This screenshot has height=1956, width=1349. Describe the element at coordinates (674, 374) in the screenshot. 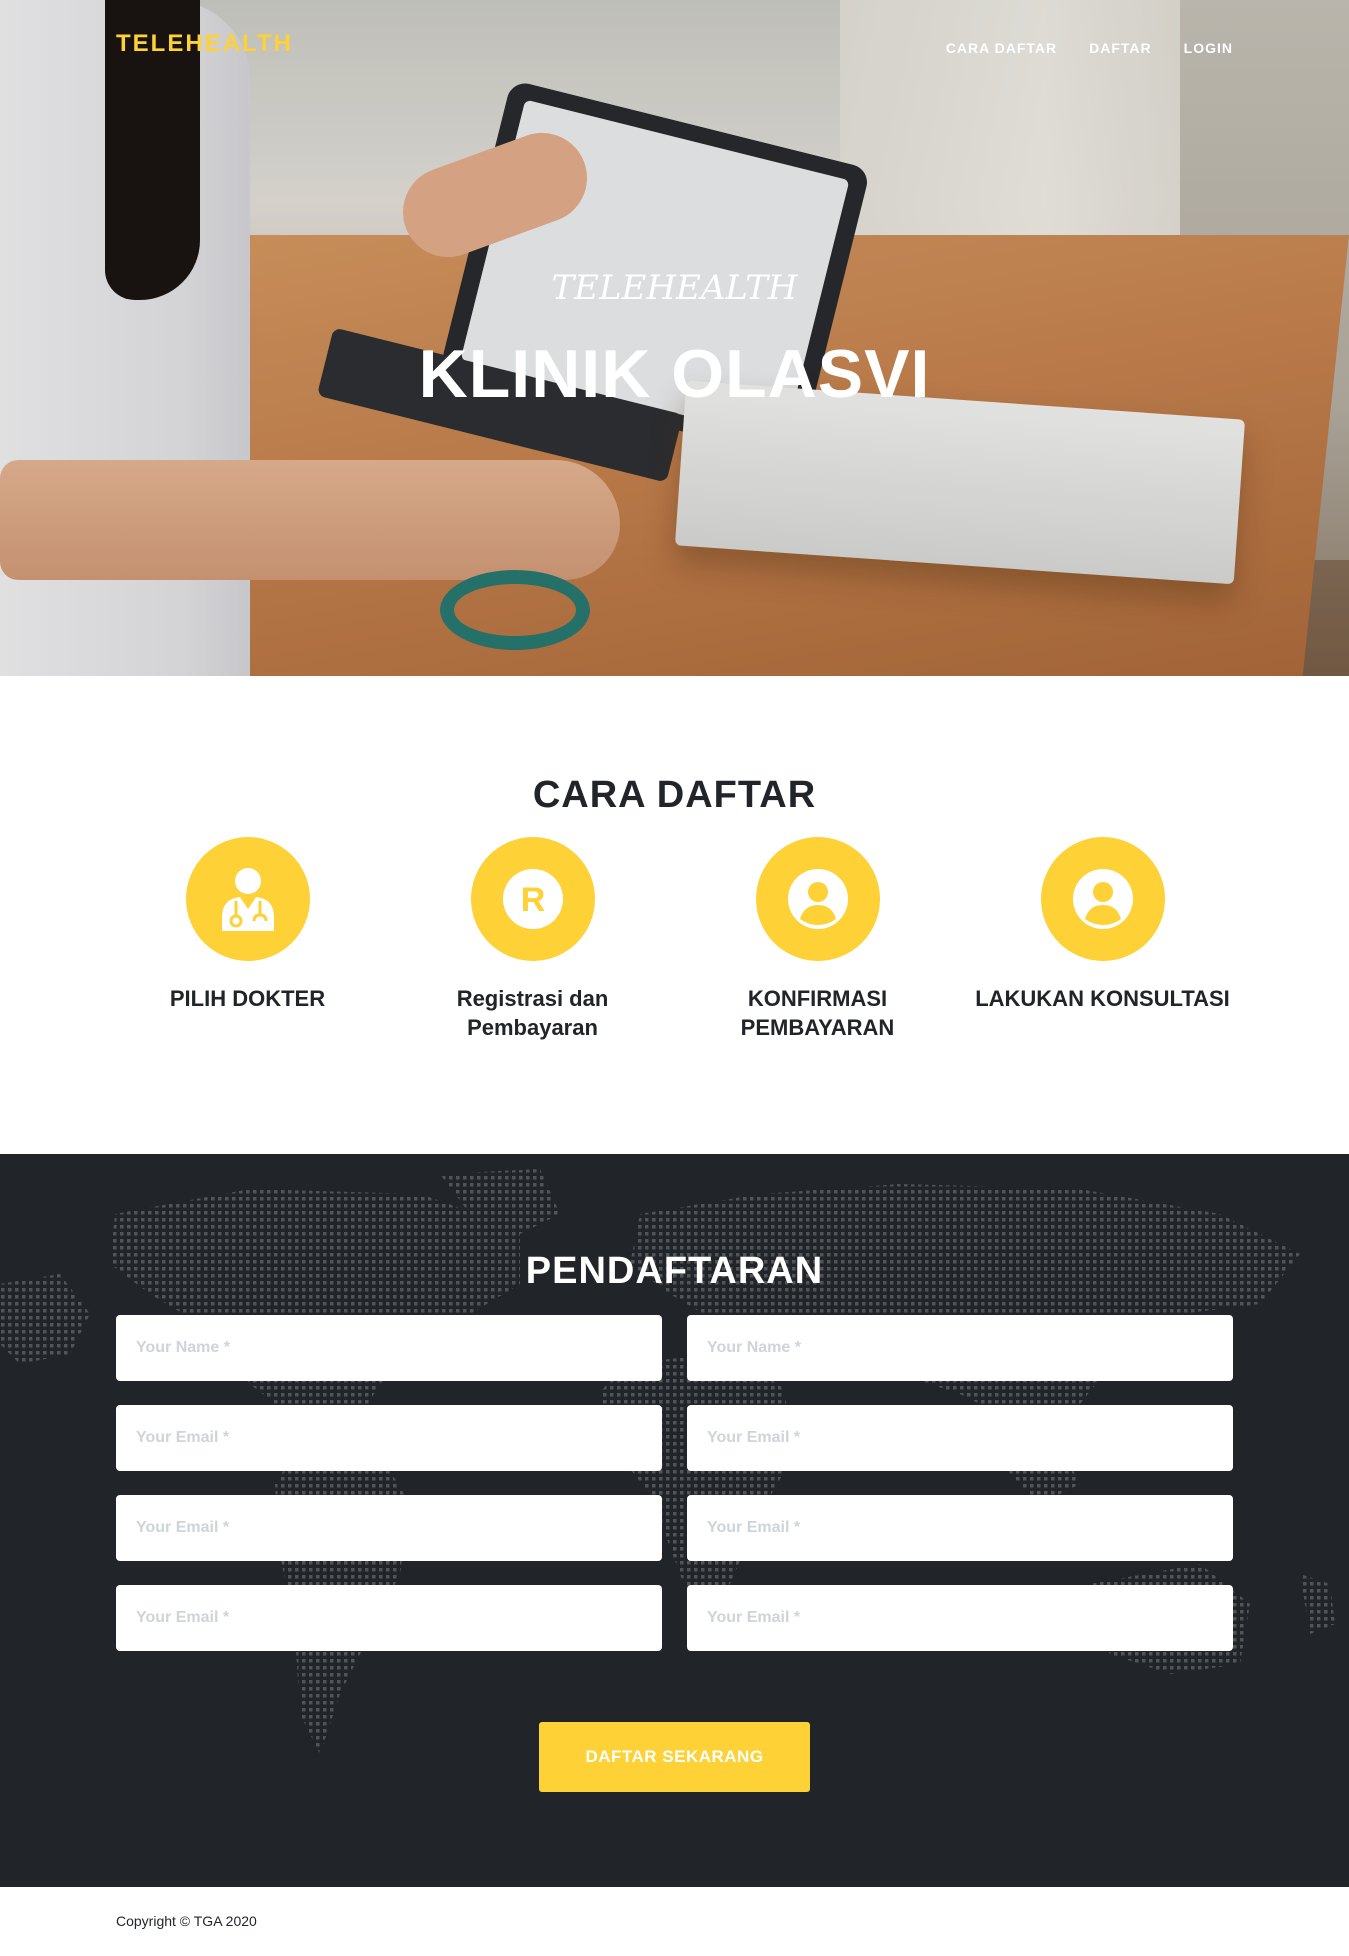

I see `hero-title: KLINIK OLASVI` at that location.